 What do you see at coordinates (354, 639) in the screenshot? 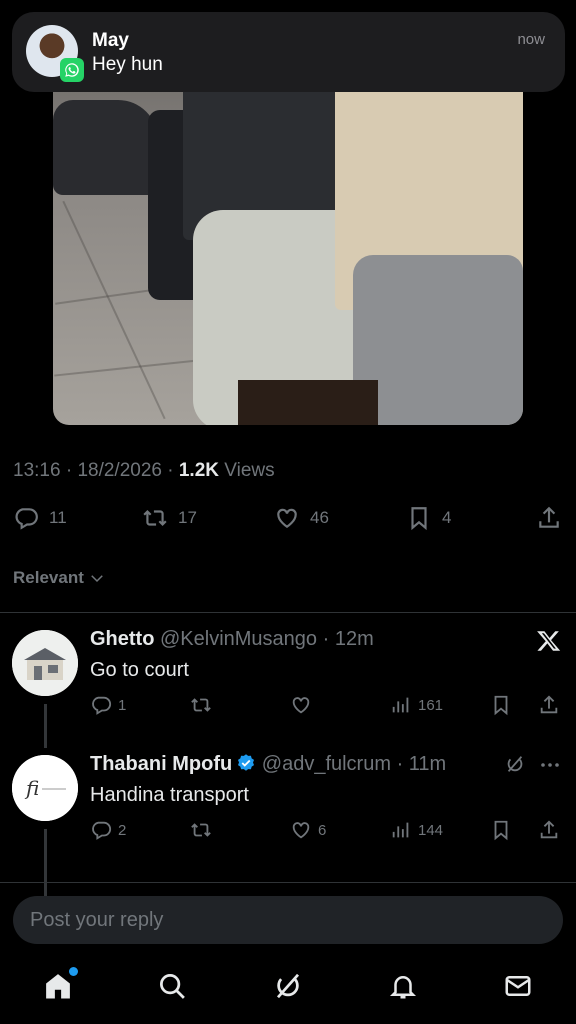
I see `reply-time: 12m` at bounding box center [354, 639].